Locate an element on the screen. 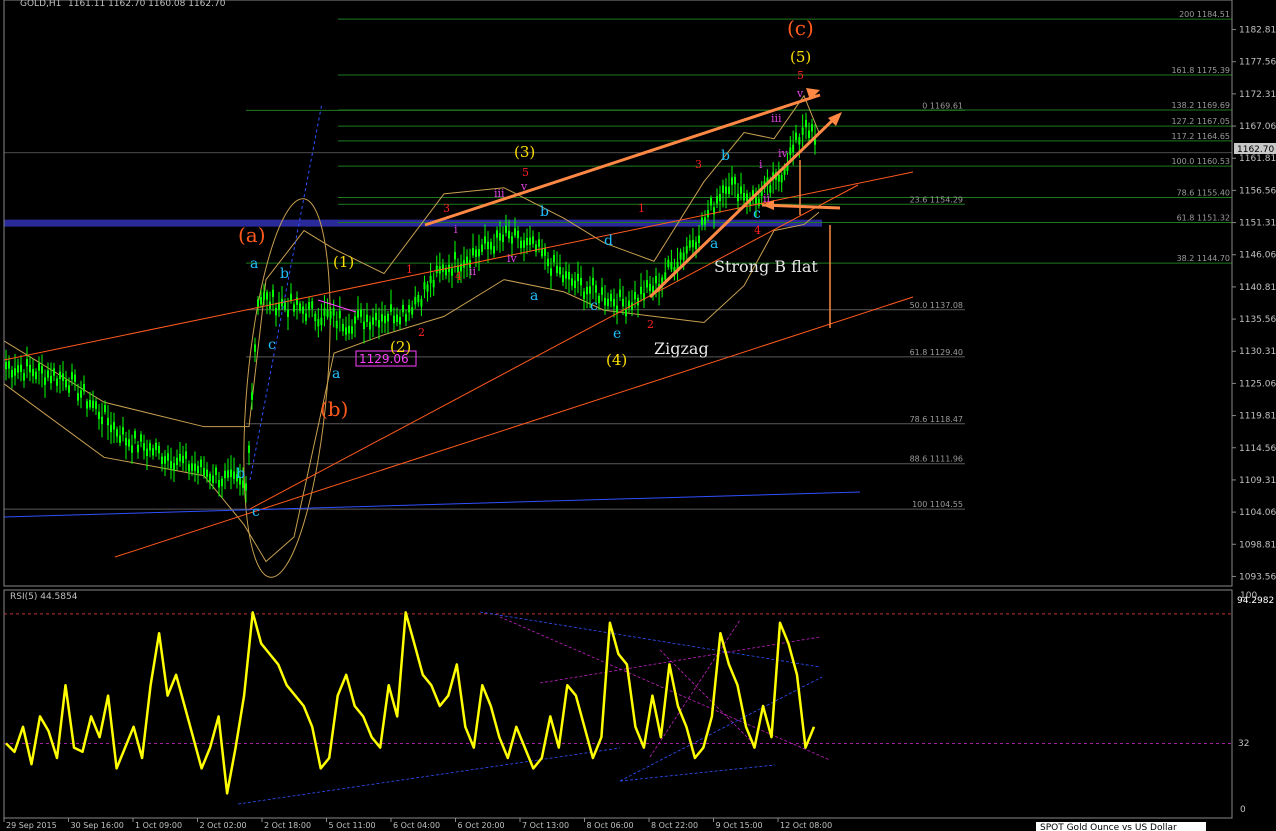 The height and width of the screenshot is (831, 1276). wave-label-magenta: iii is located at coordinates (776, 118).